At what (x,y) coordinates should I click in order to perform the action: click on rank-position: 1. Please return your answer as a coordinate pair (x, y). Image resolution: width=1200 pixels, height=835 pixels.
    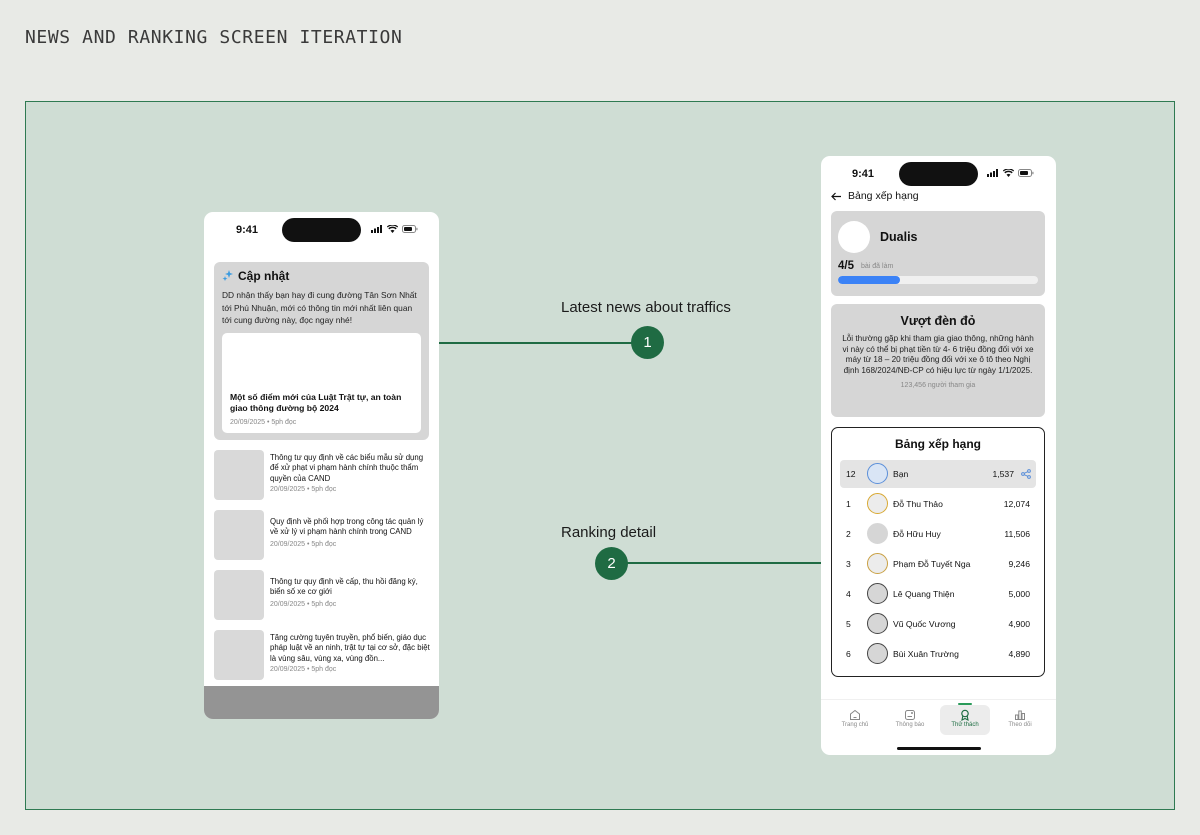
    Looking at the image, I should click on (848, 504).